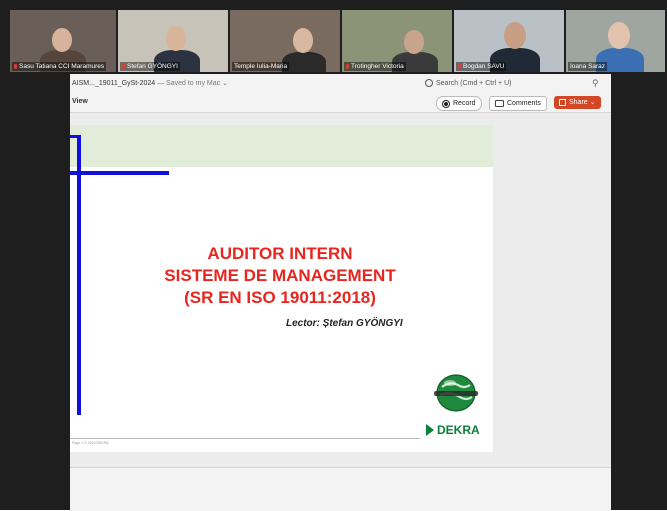 The width and height of the screenshot is (667, 511). Describe the element at coordinates (588, 66) in the screenshot. I see `participant-name: Ioana Saraz` at that location.